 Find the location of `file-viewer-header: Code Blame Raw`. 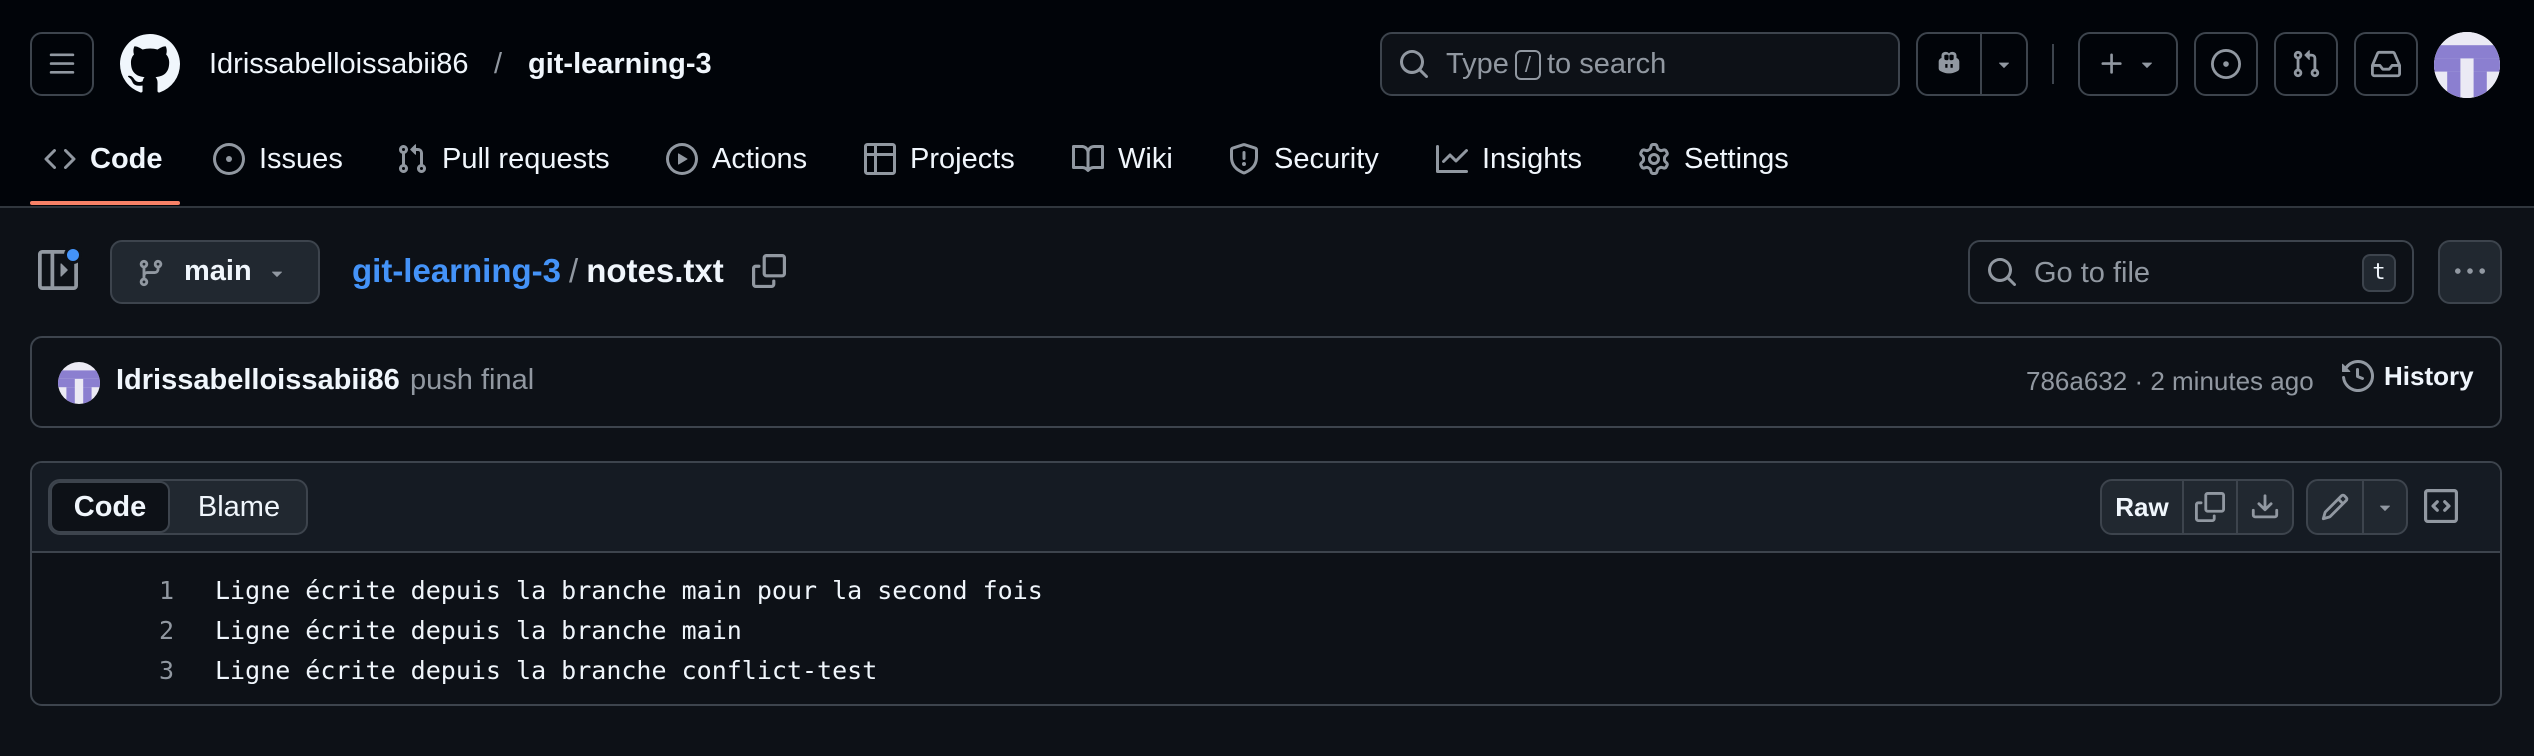

file-viewer-header: Code Blame Raw is located at coordinates (1266, 508).